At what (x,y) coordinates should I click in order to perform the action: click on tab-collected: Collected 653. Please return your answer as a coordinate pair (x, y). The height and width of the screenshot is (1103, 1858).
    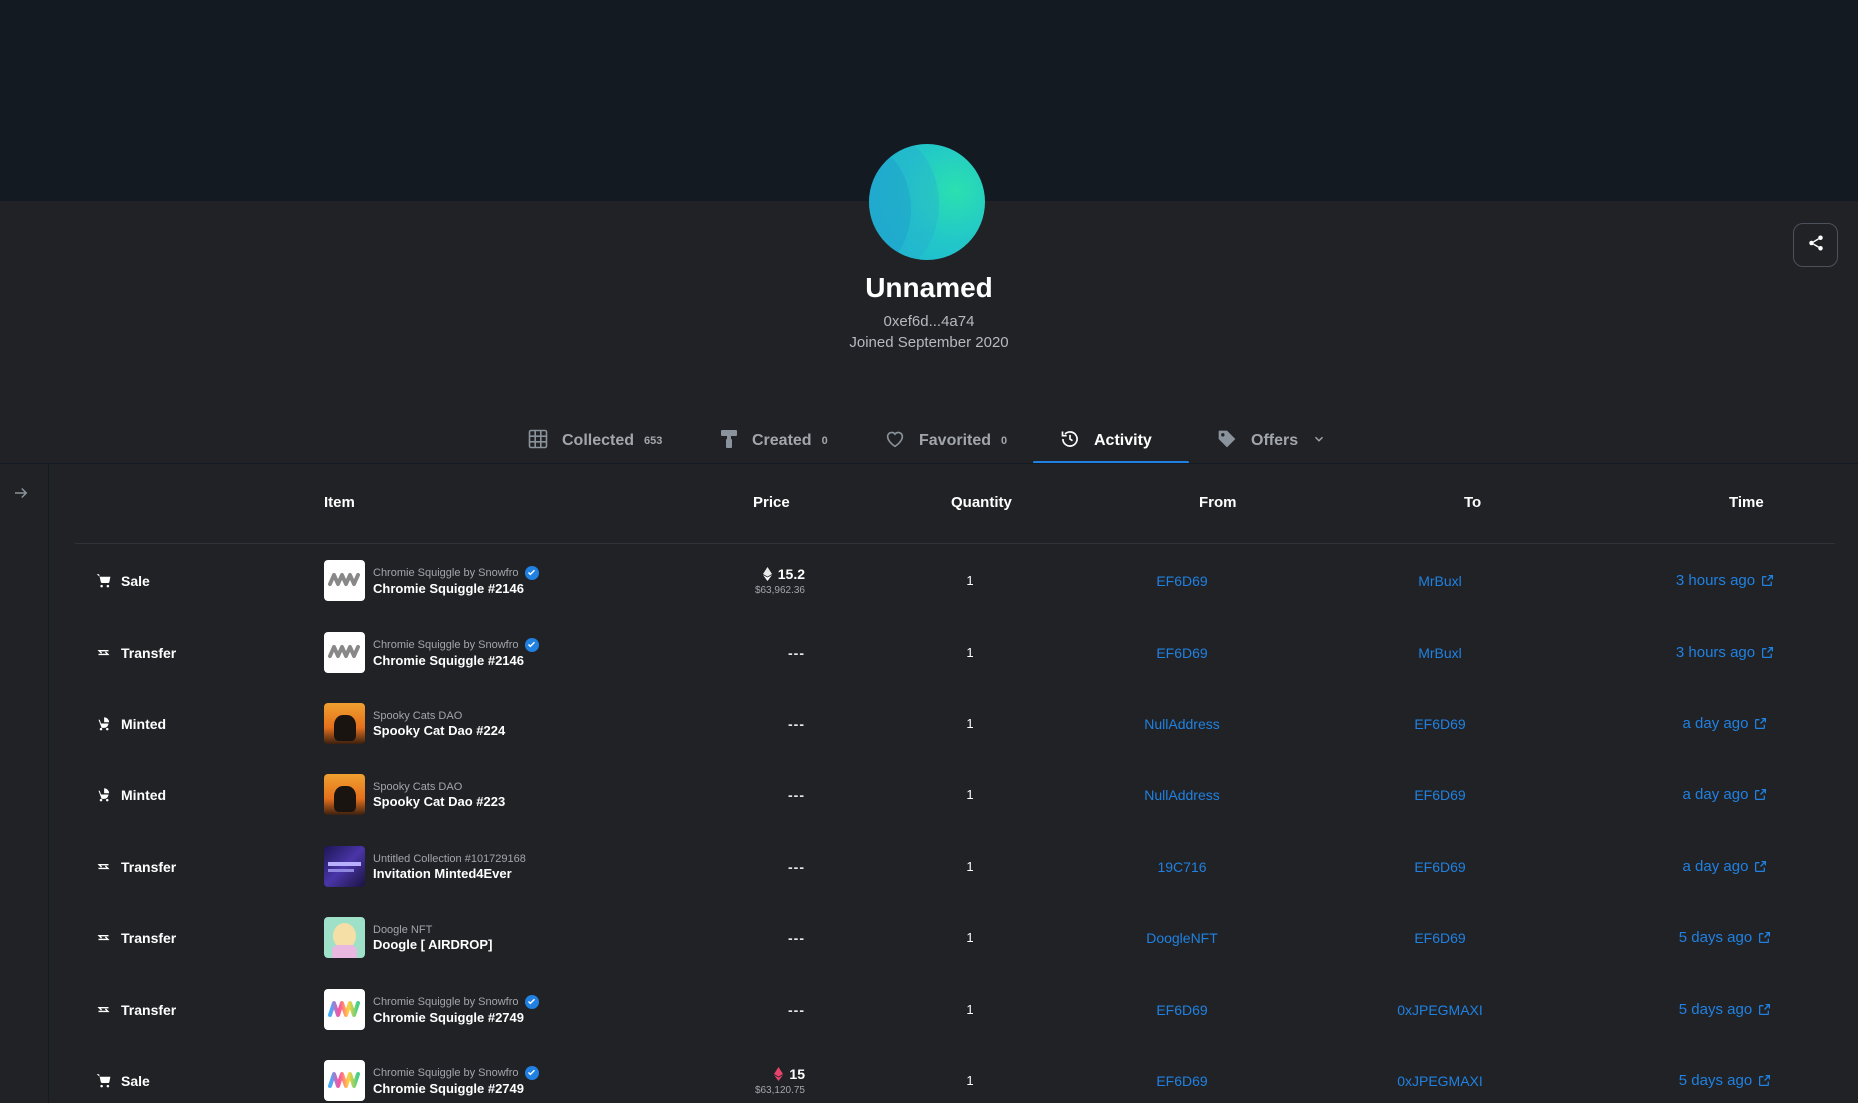
    Looking at the image, I should click on (595, 441).